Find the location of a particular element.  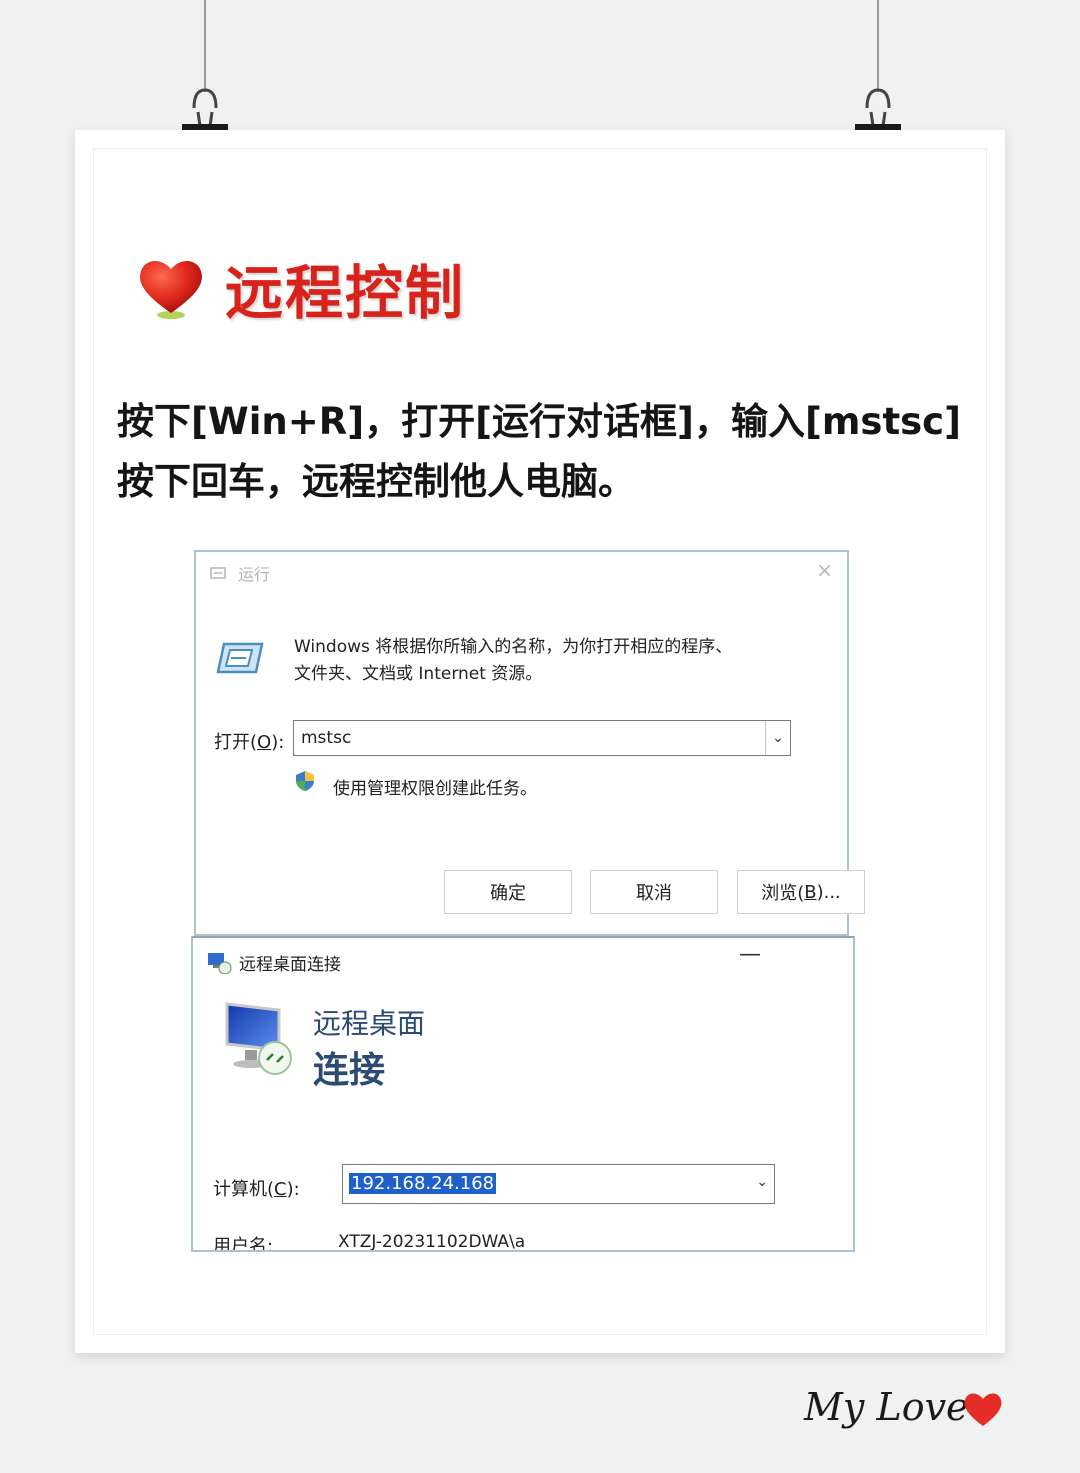

open-input-value: mstsc is located at coordinates (326, 738).